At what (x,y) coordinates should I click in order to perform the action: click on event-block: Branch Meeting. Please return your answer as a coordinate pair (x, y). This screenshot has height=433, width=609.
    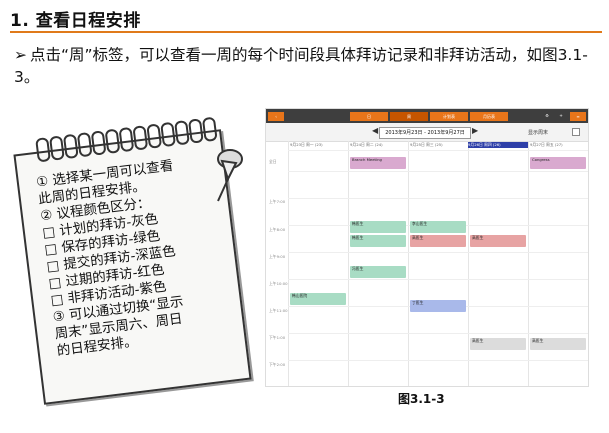
    Looking at the image, I should click on (378, 163).